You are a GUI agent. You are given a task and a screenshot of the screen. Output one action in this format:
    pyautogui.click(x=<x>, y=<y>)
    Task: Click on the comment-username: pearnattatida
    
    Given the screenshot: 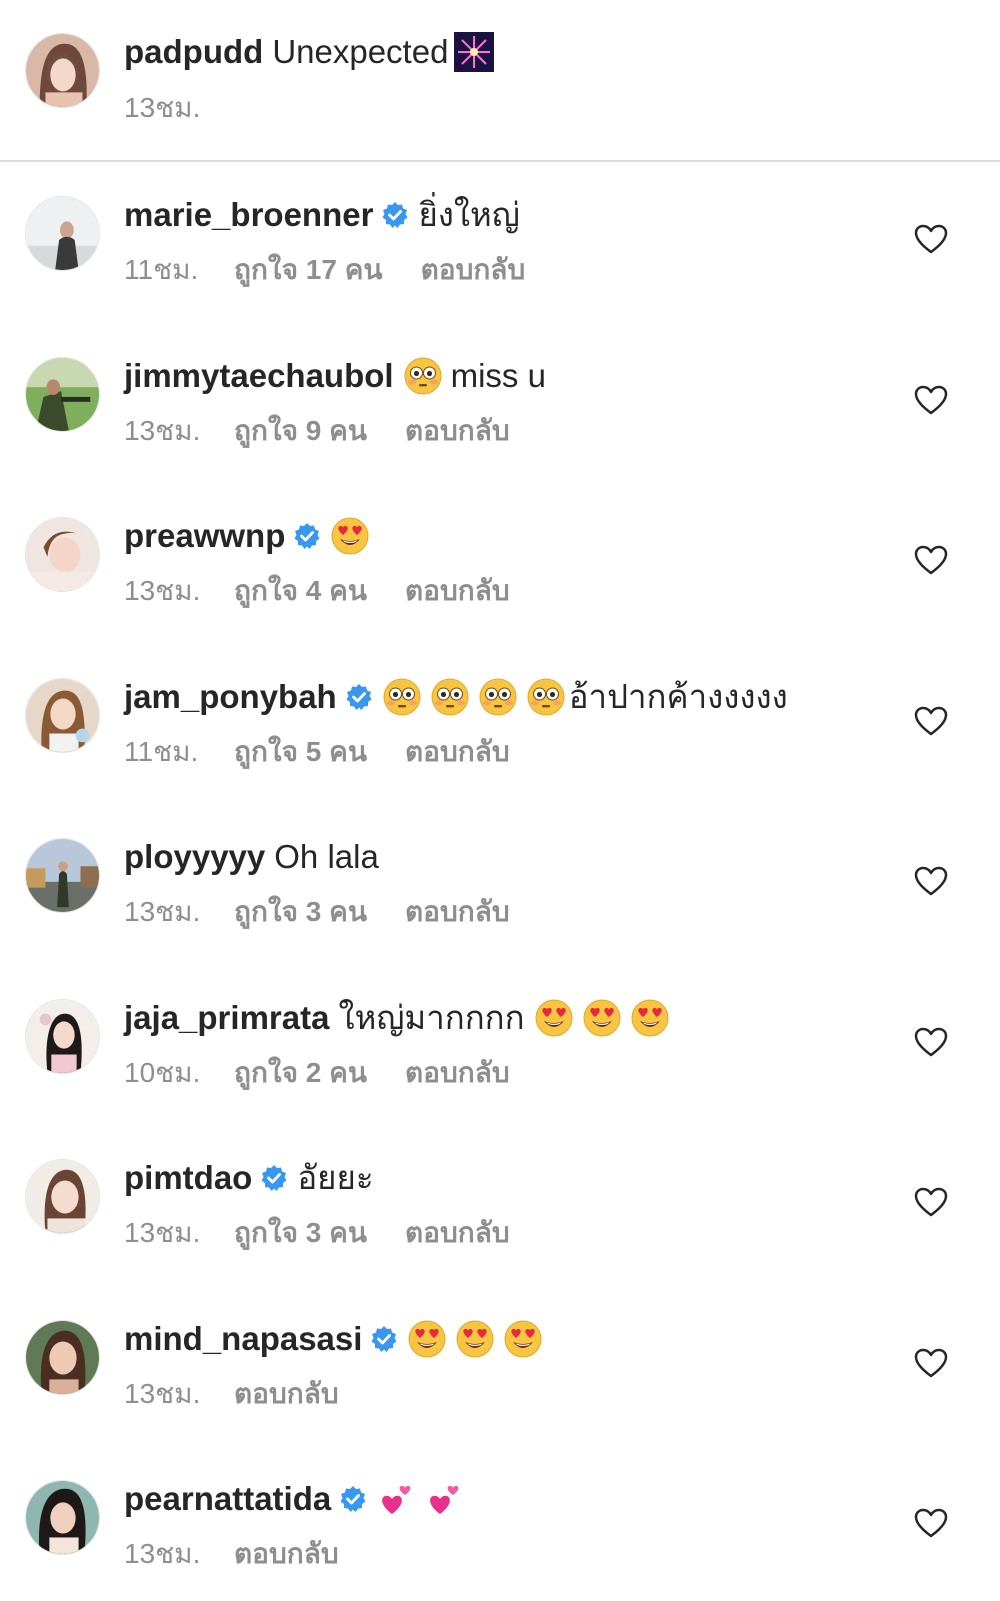 What is the action you would take?
    pyautogui.click(x=227, y=1499)
    